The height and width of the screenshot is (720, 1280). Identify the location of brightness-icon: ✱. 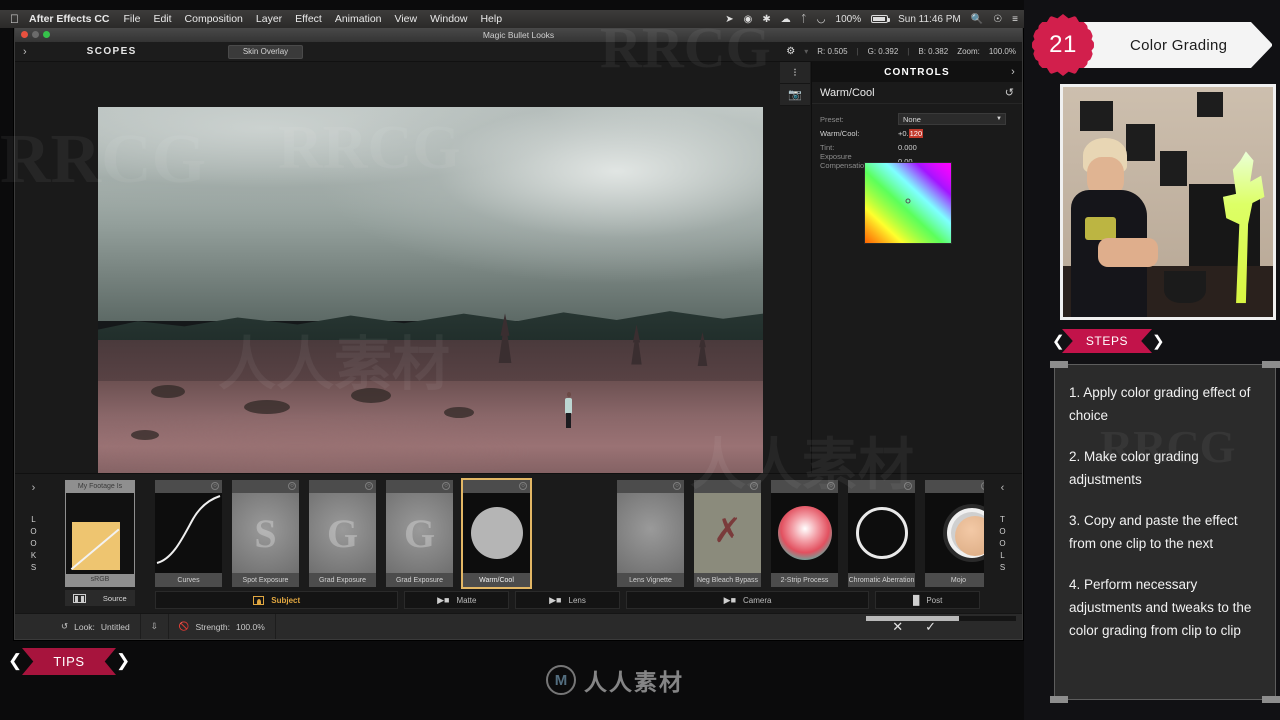
(766, 19).